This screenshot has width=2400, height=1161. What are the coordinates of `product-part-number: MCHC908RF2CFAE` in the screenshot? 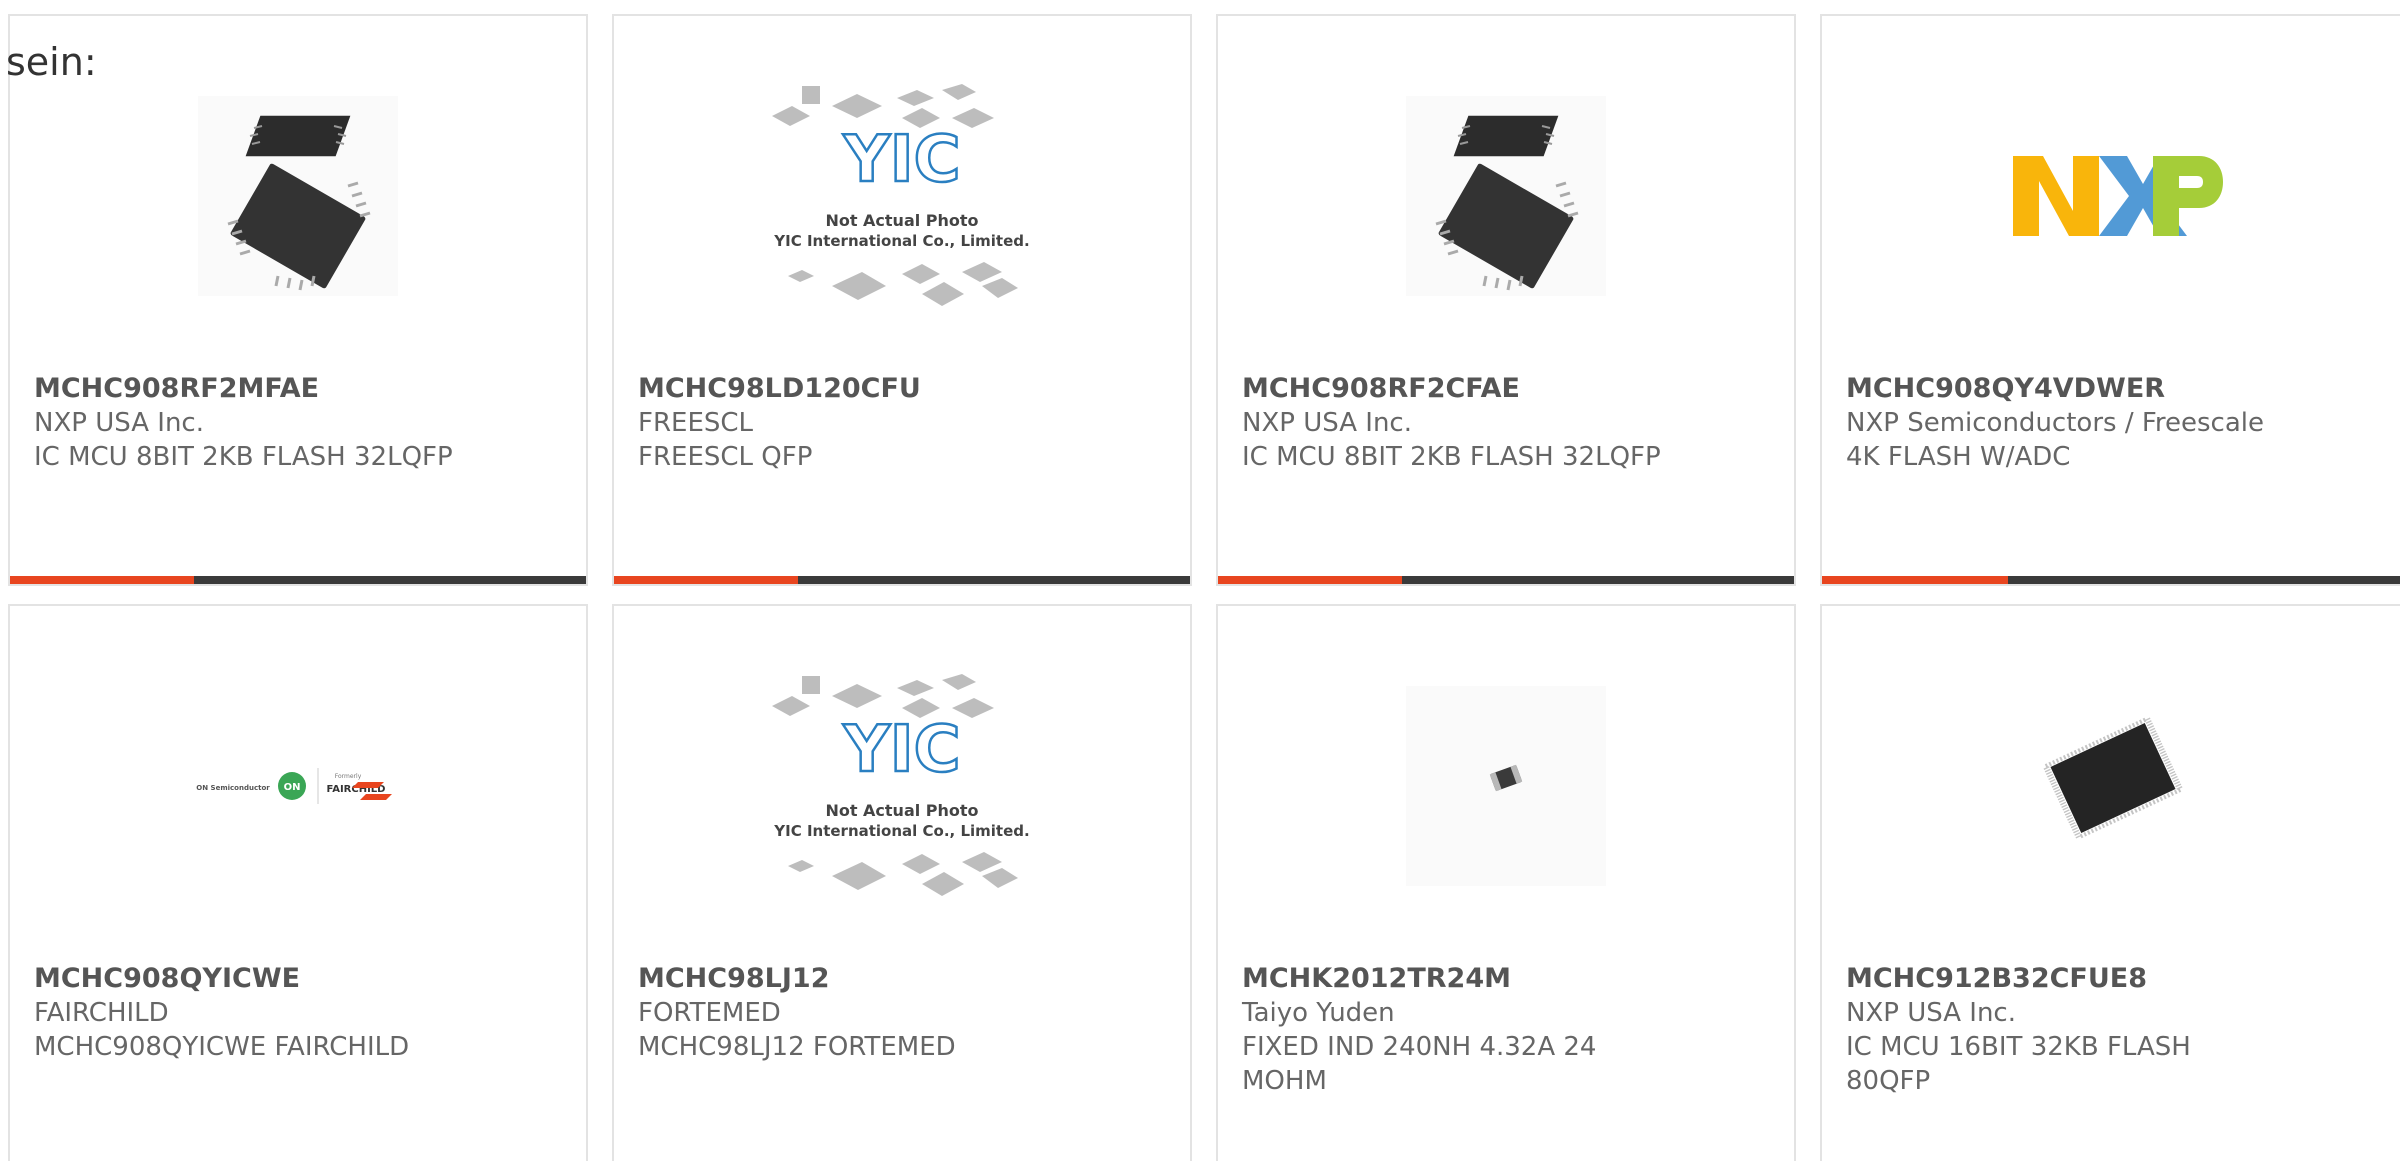 It's located at (1506, 389).